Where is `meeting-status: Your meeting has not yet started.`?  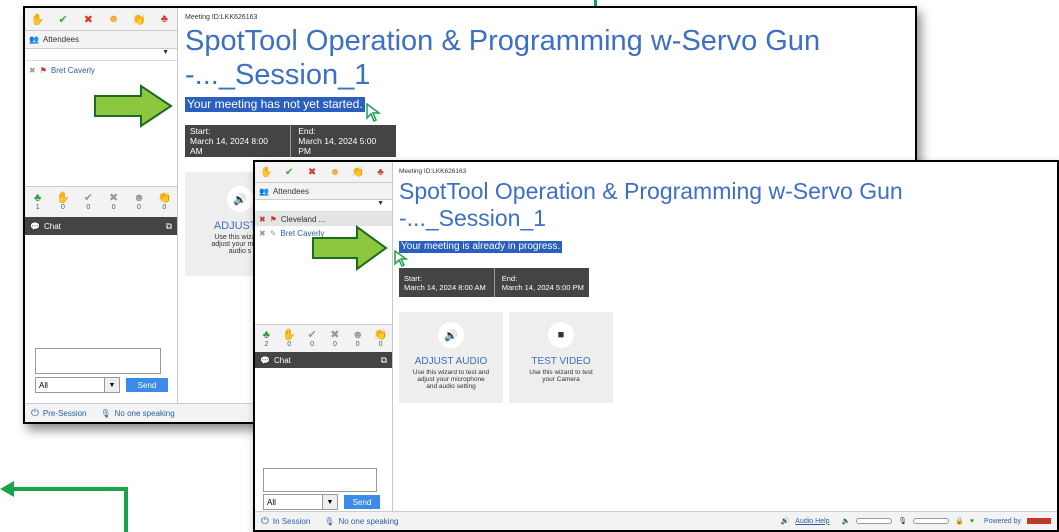
meeting-status: Your meeting has not yet started. is located at coordinates (275, 104).